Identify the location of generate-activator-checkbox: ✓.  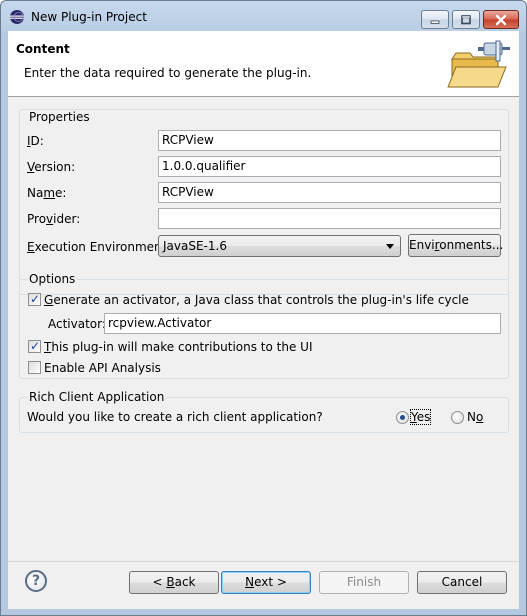
(34, 299).